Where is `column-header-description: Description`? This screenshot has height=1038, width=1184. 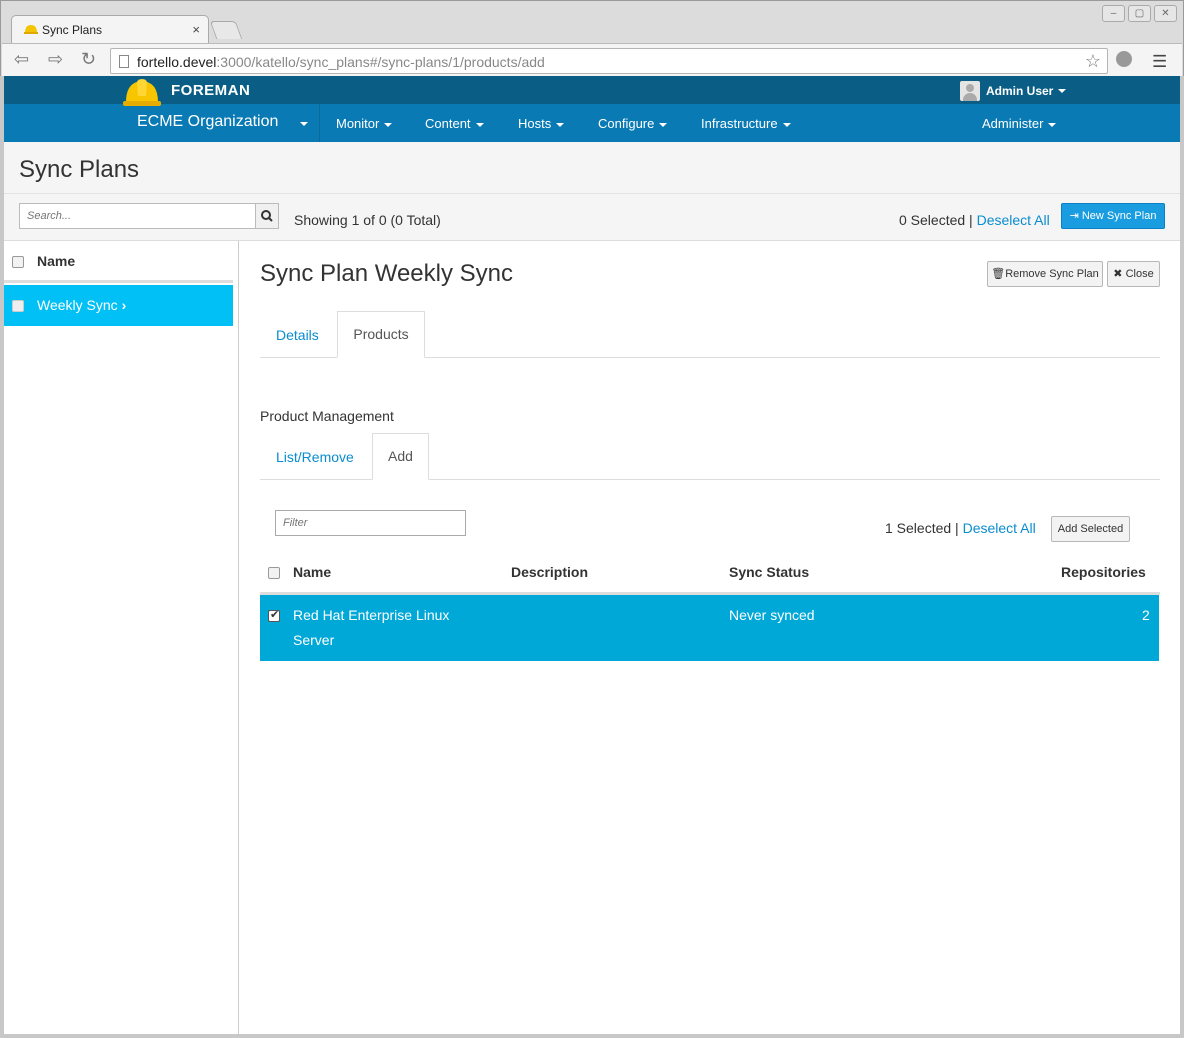 column-header-description: Description is located at coordinates (549, 572).